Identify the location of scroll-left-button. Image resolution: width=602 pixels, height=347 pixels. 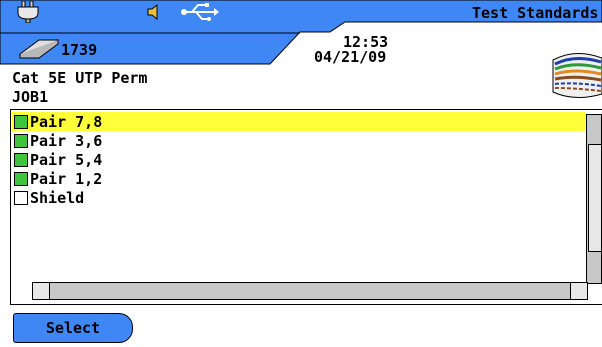
(41, 291).